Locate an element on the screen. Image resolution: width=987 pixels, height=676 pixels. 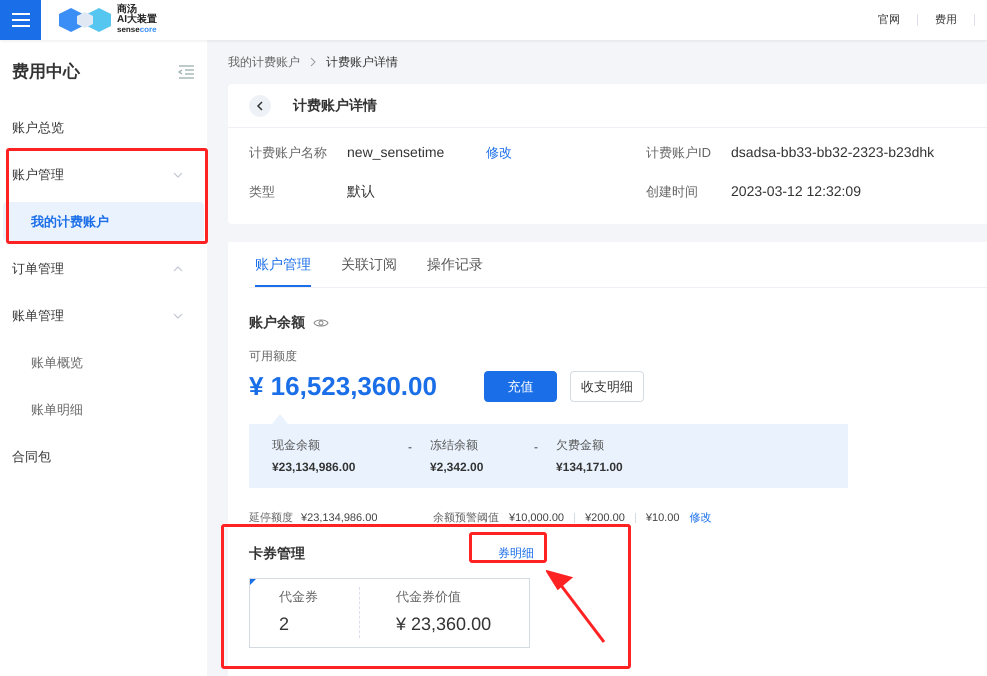
sidebar-item: 账单管理 is located at coordinates (103, 315).